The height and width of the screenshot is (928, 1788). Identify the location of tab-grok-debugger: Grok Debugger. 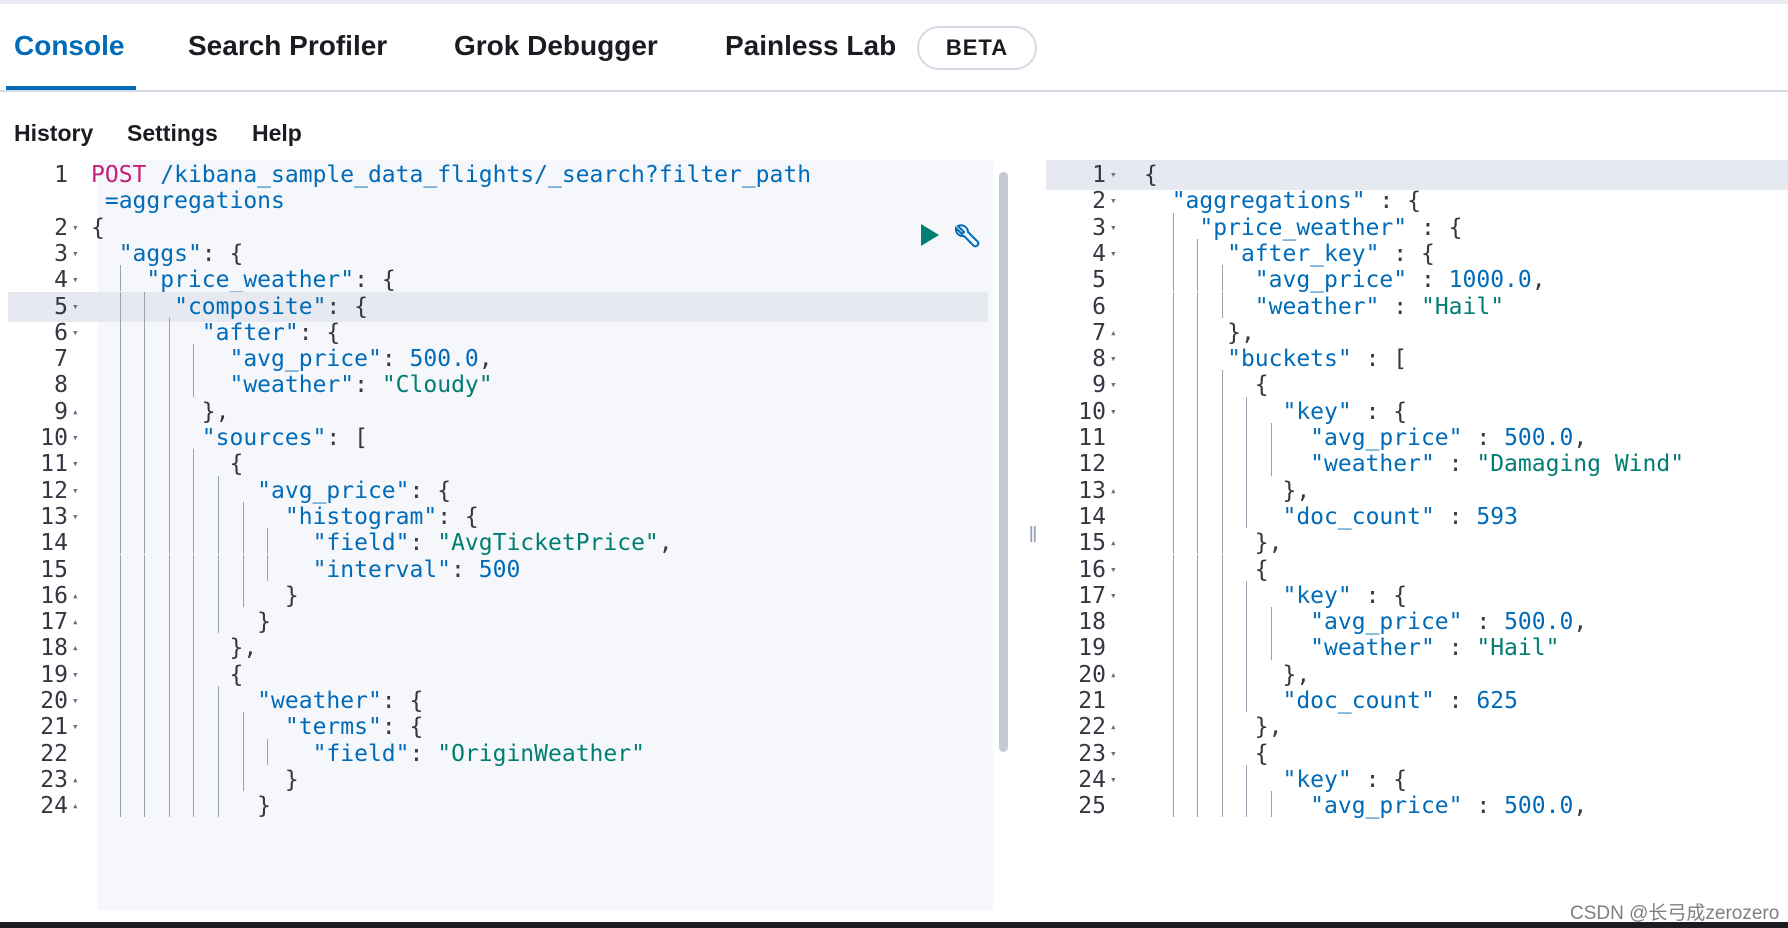
(556, 46).